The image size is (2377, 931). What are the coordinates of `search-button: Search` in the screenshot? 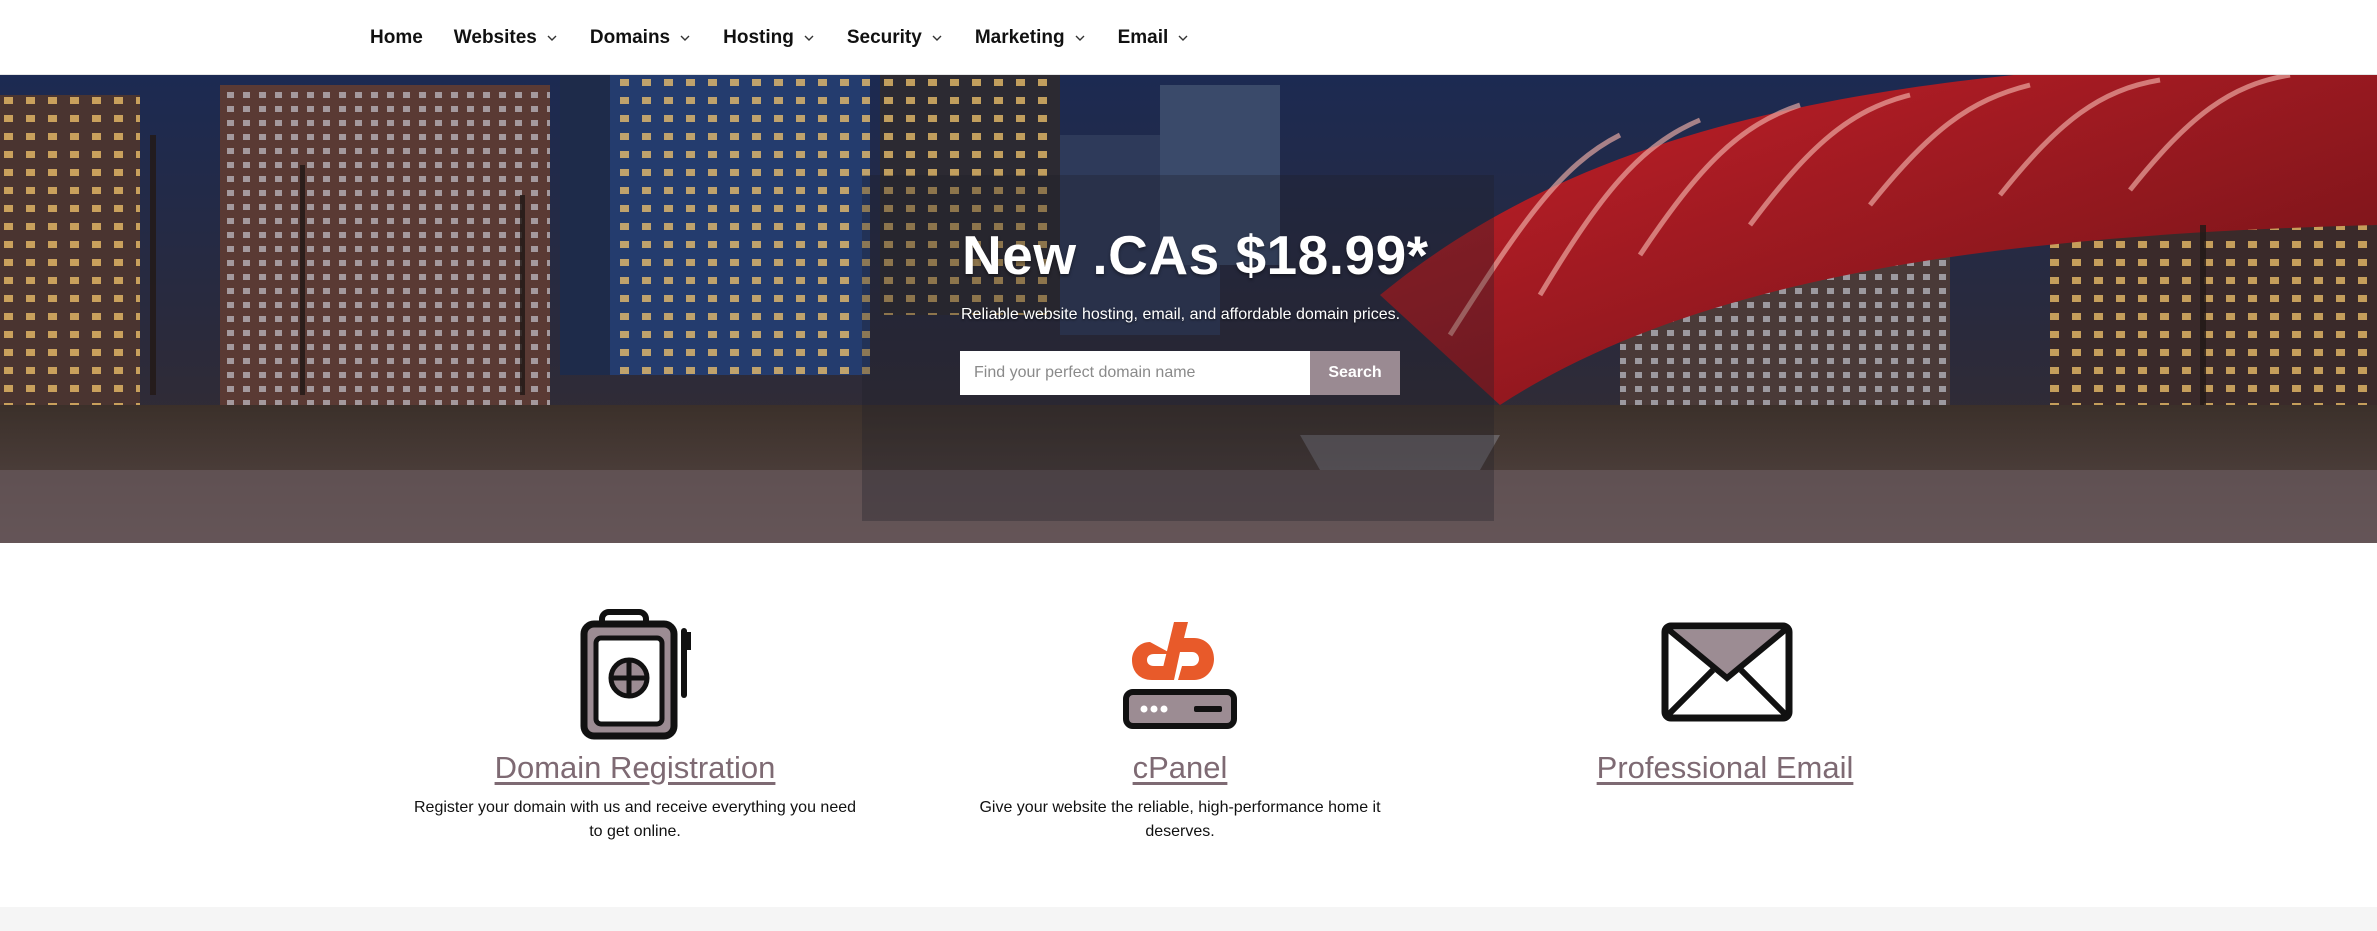 It's located at (1355, 373).